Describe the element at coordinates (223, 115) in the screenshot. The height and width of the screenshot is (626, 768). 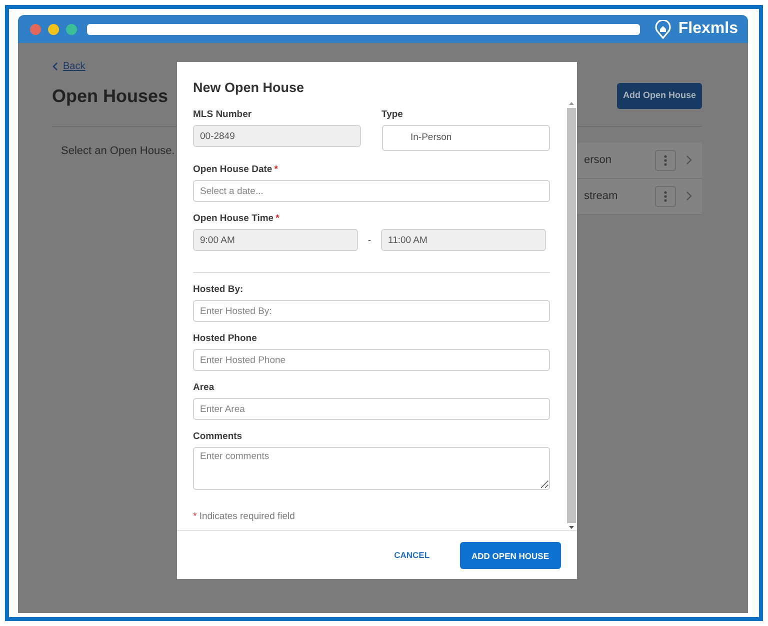
I see `field-label: MLS Number` at that location.